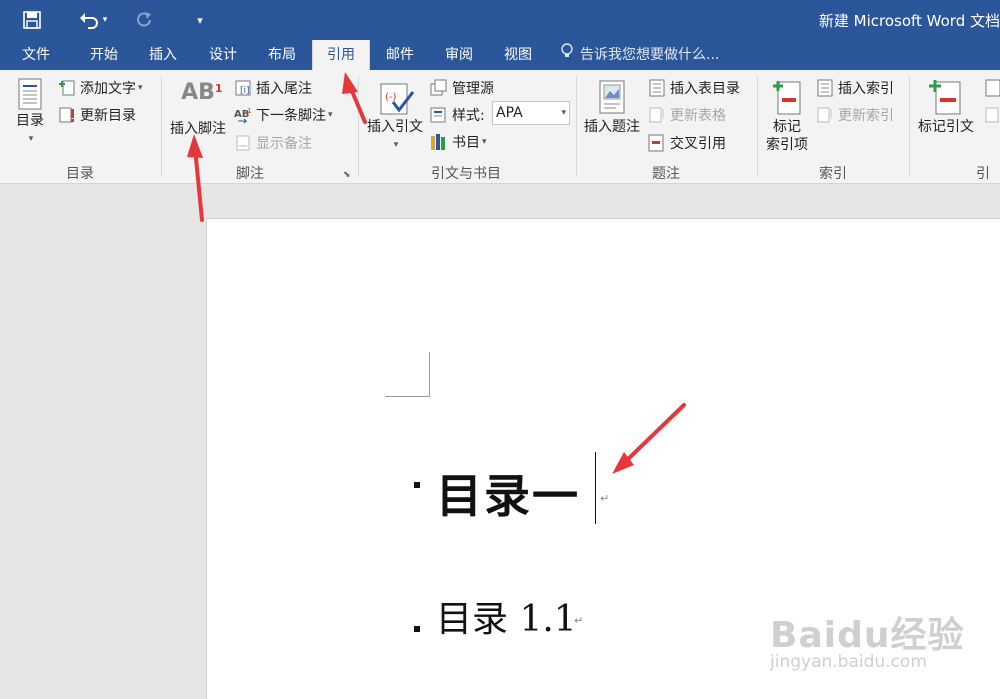  What do you see at coordinates (93, 20) in the screenshot?
I see `undo-icon: ▾` at bounding box center [93, 20].